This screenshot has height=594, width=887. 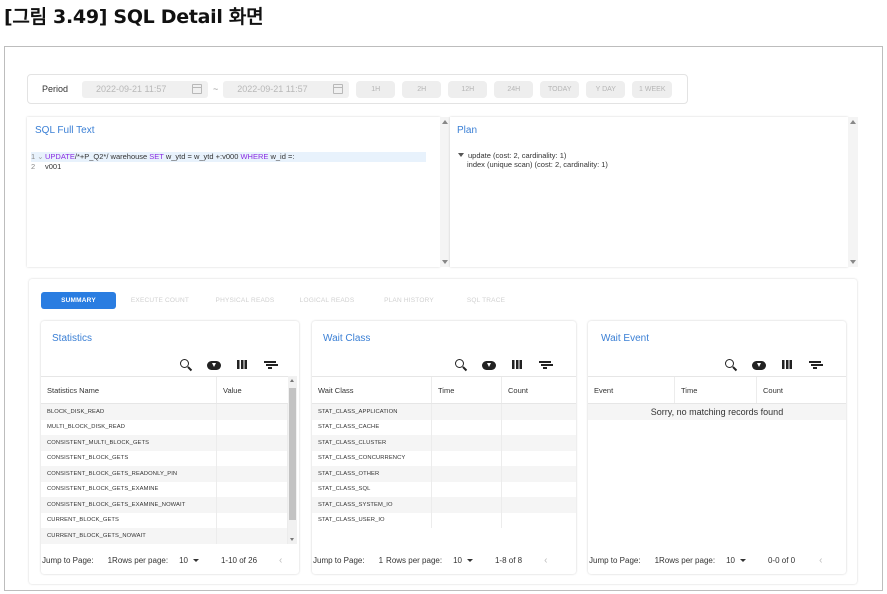 What do you see at coordinates (292, 454) in the screenshot?
I see `scrollbar-thumb` at bounding box center [292, 454].